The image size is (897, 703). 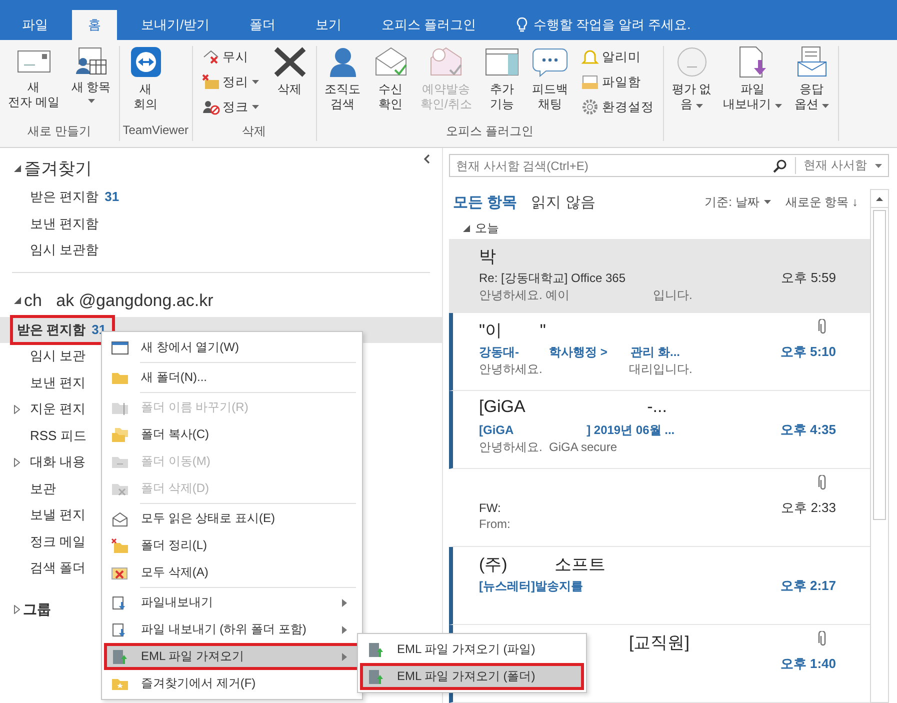 I want to click on message-item: "이 " 강동대- 학사행정 > 관리 화... 오후 5:10 안녕하세요. 대리입니다., so click(x=659, y=352).